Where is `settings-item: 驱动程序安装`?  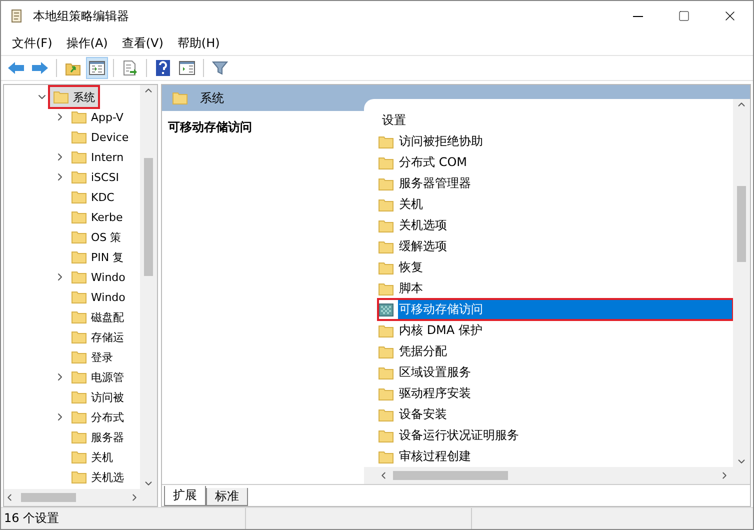 settings-item: 驱动程序安装 is located at coordinates (555, 393).